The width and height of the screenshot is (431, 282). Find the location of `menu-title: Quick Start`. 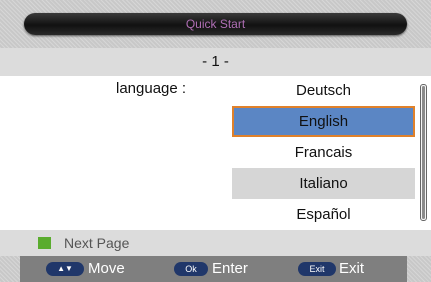

menu-title: Quick Start is located at coordinates (215, 24).